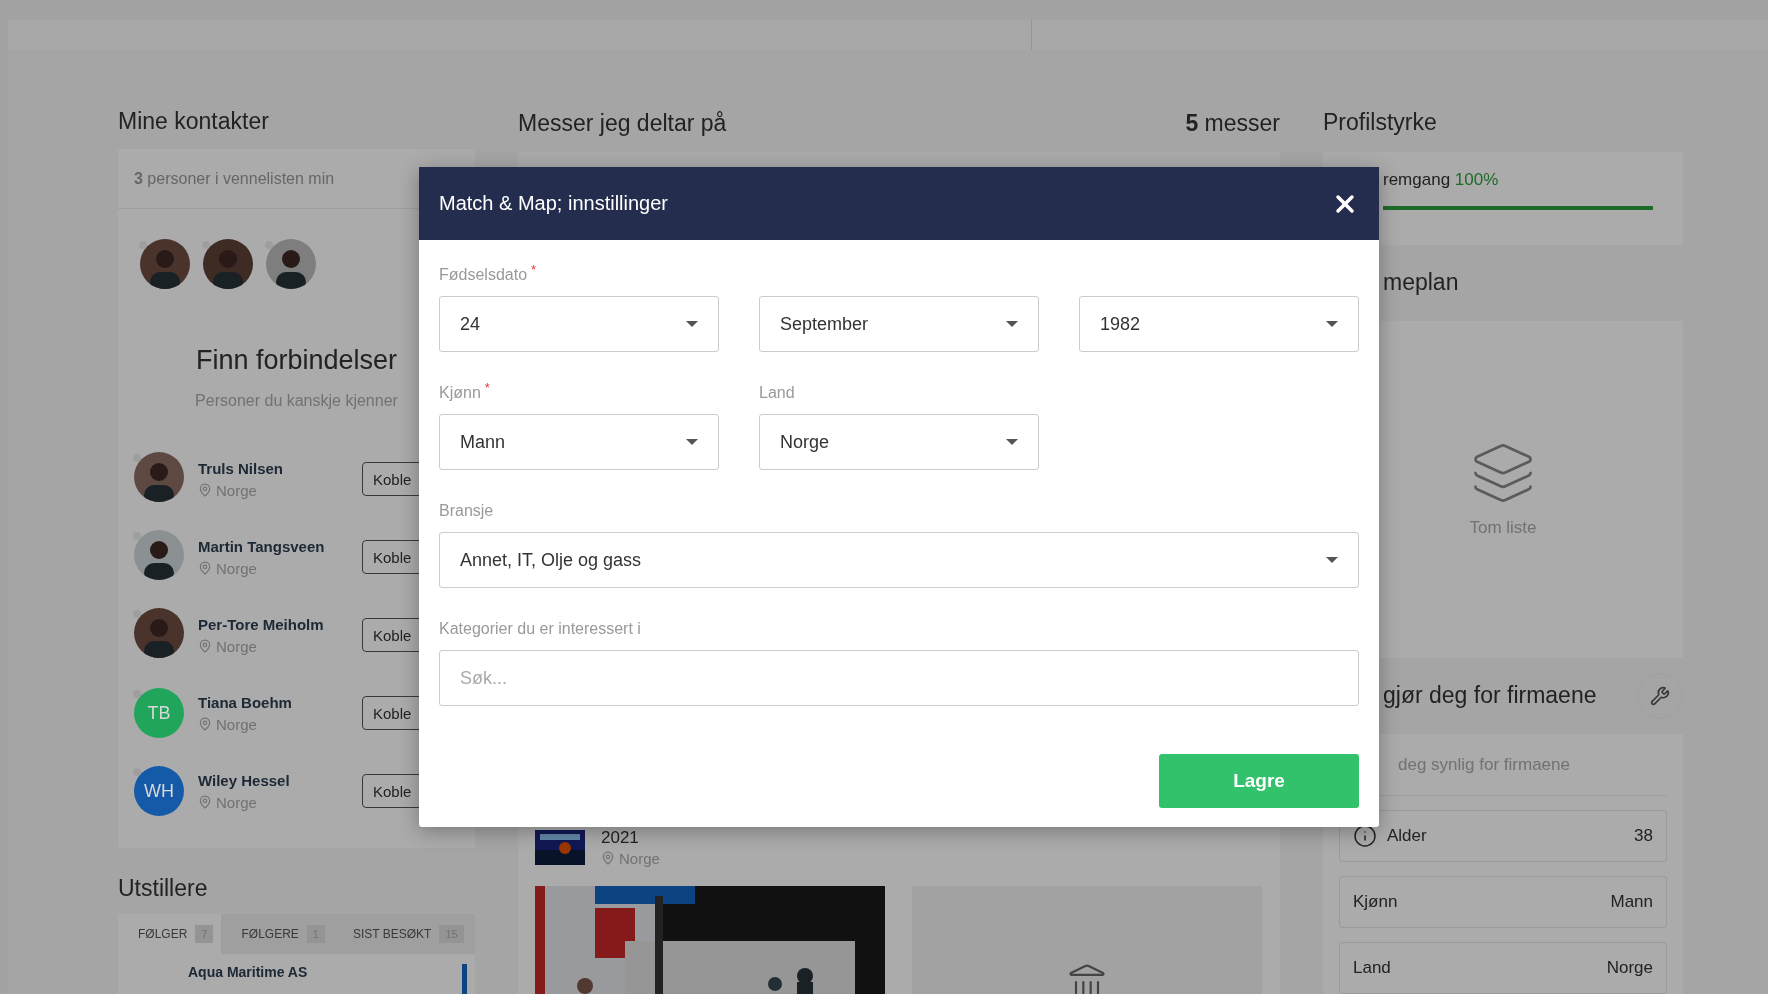  What do you see at coordinates (241, 468) in the screenshot?
I see `person-name: Truls Nilsen` at bounding box center [241, 468].